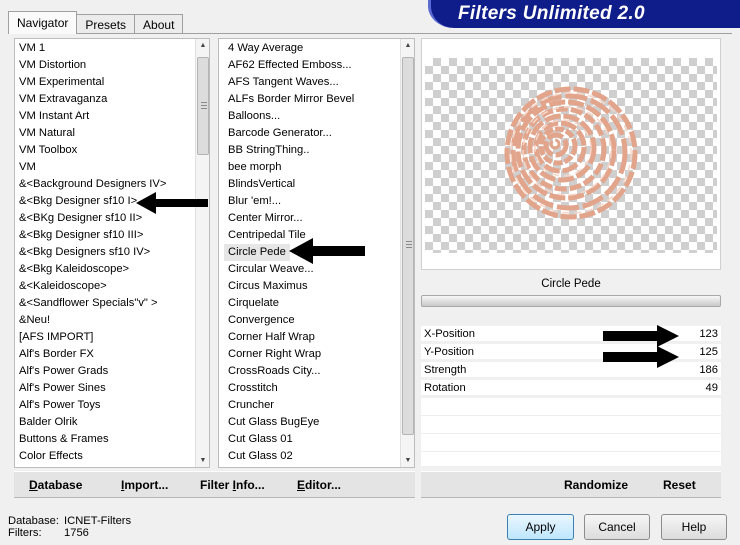 The width and height of the screenshot is (740, 545). I want to click on list-item: [AFS IMPORT], so click(90, 337).